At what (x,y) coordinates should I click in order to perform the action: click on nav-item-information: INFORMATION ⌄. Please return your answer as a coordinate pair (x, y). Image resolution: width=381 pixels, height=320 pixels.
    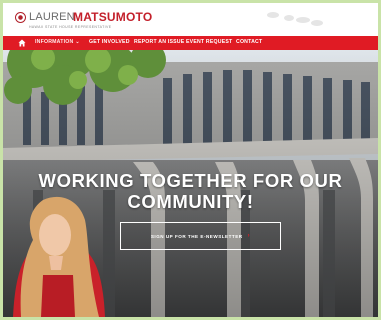
    Looking at the image, I should click on (57, 42).